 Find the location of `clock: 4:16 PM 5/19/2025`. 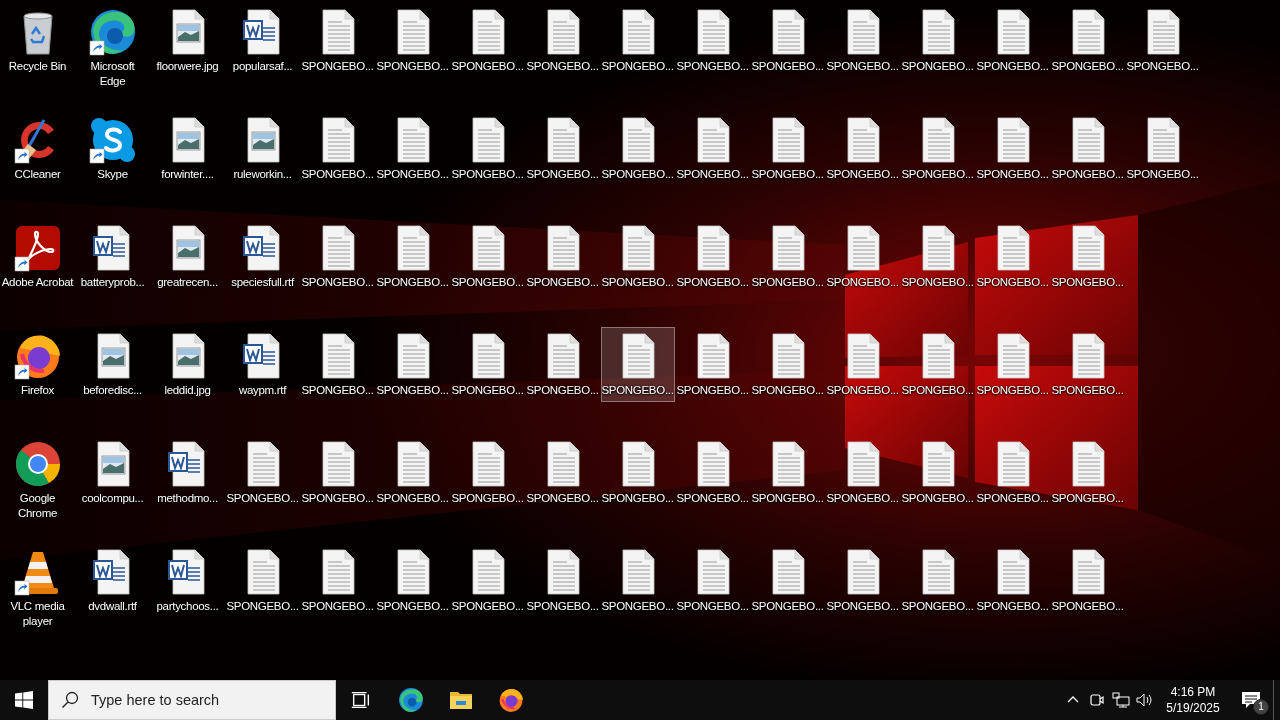

clock: 4:16 PM 5/19/2025 is located at coordinates (1193, 700).